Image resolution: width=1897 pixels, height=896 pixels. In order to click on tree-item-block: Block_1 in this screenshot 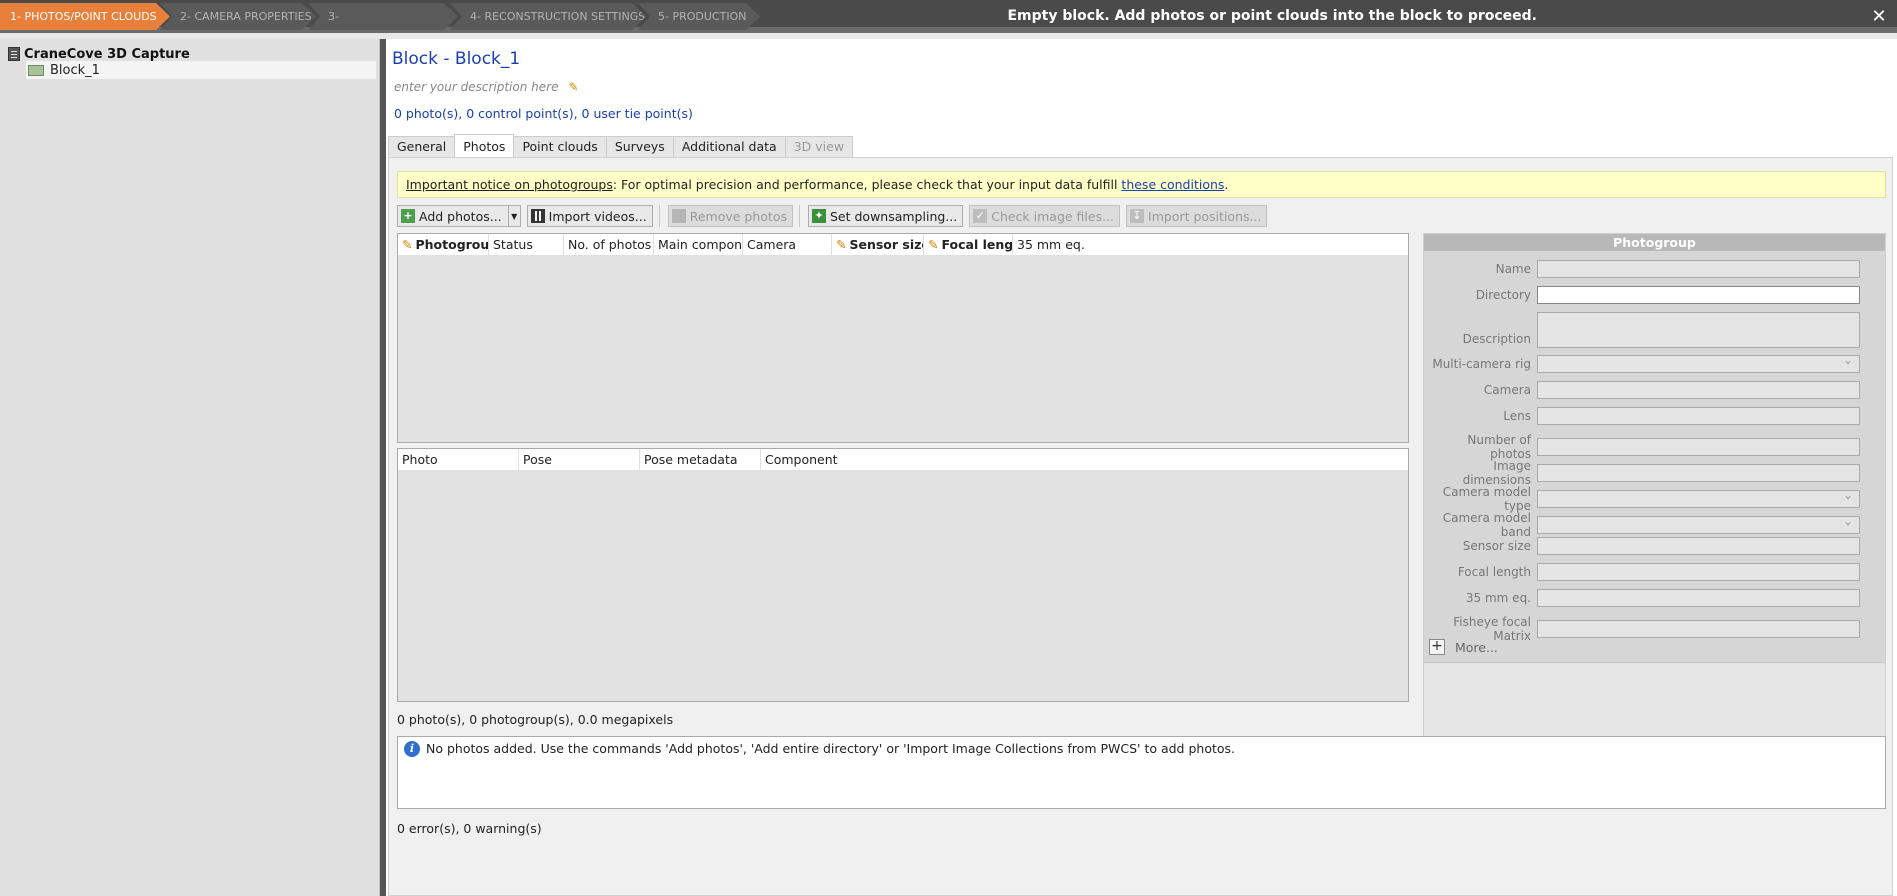, I will do `click(201, 70)`.